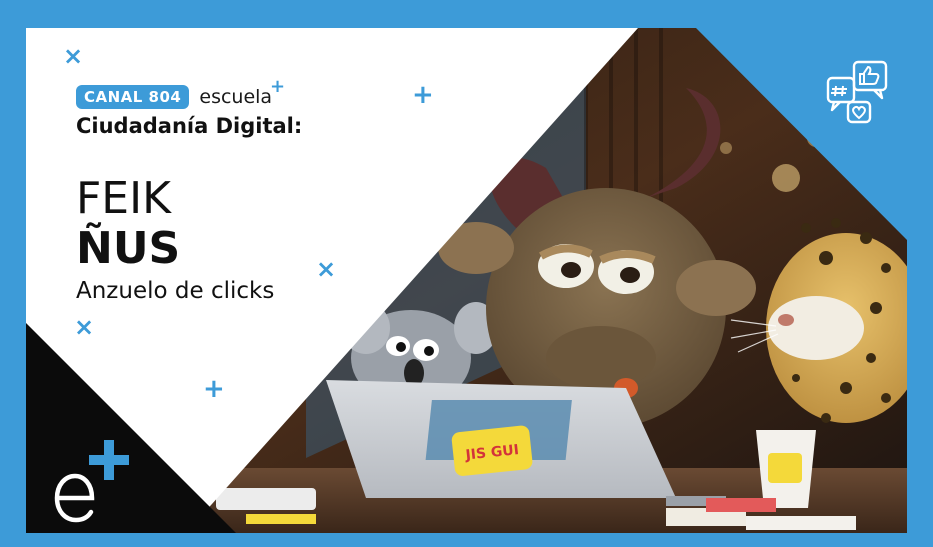 This screenshot has width=933, height=547. Describe the element at coordinates (857, 92) in the screenshot. I see `social-hashtag-like-heart-icon` at that location.